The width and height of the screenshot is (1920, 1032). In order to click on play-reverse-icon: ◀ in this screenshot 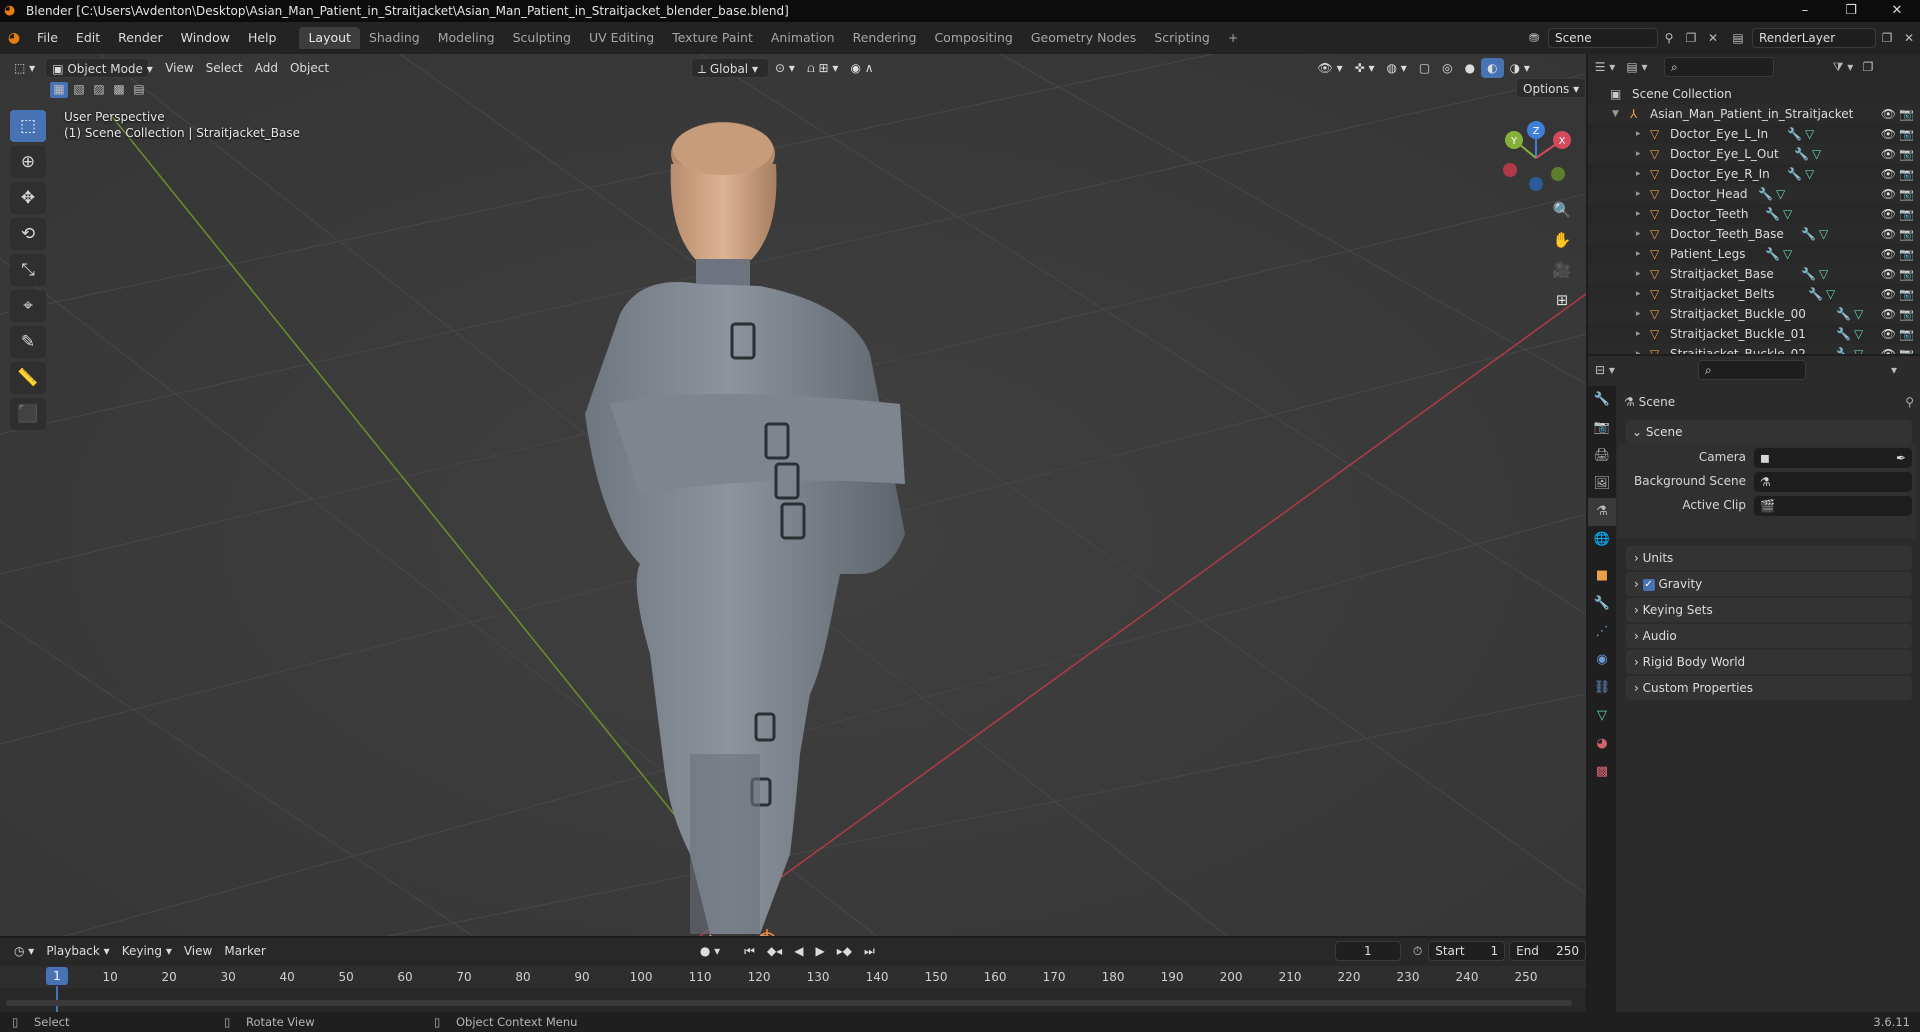, I will do `click(798, 951)`.